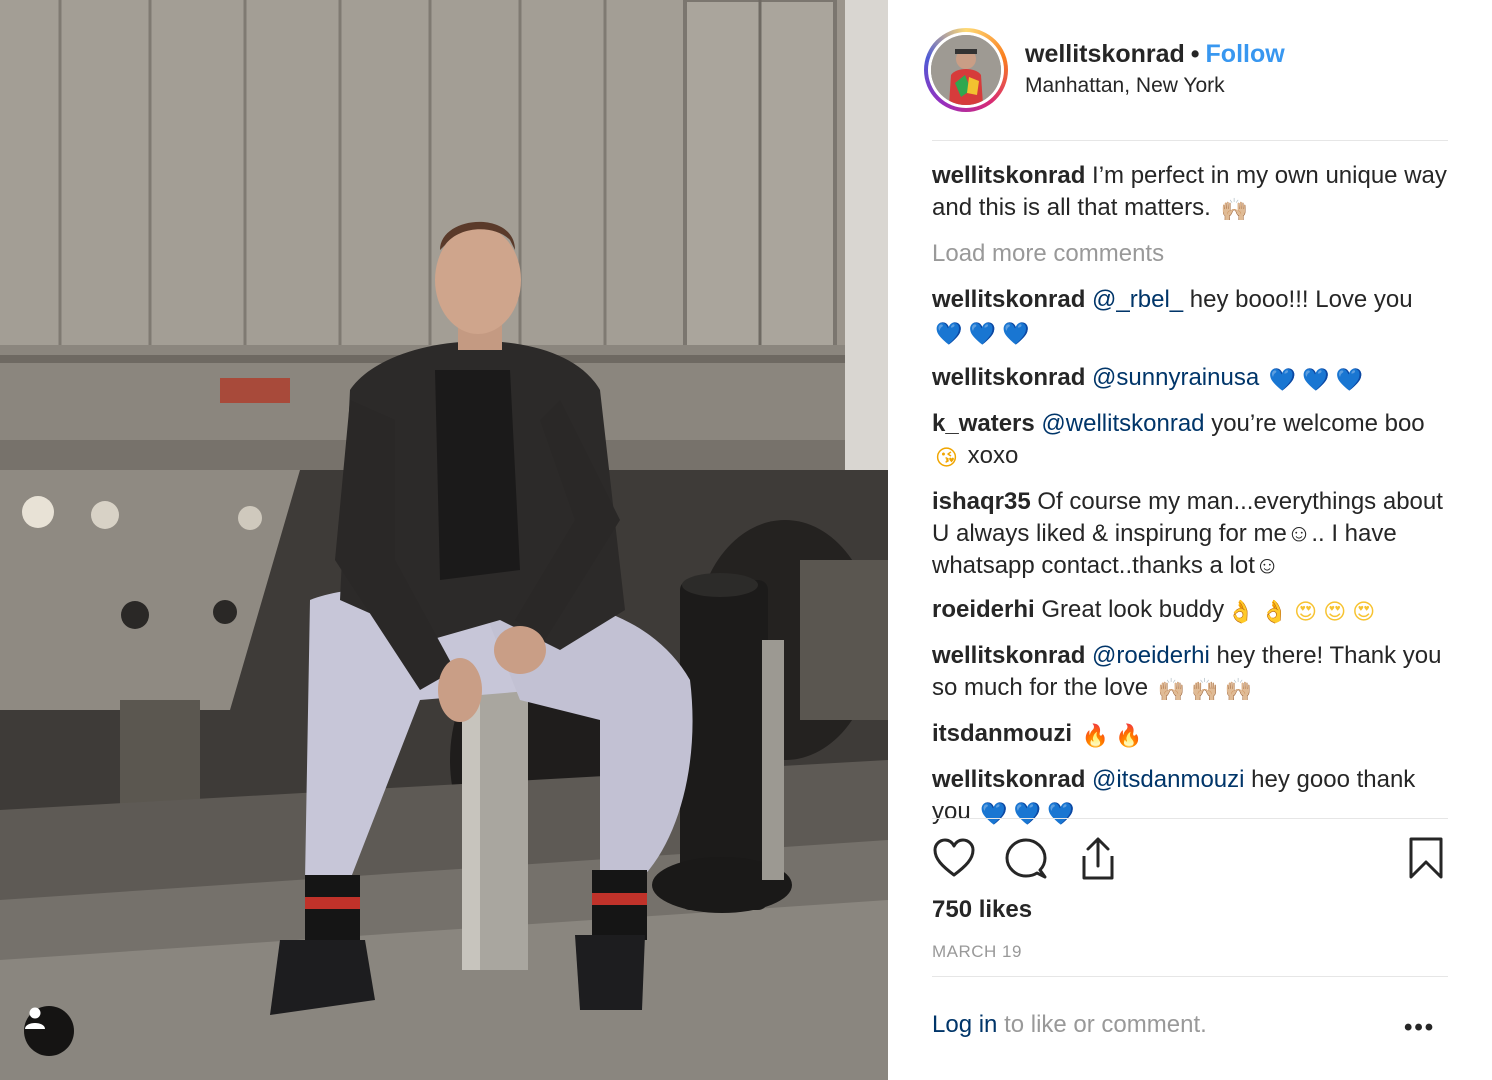 The height and width of the screenshot is (1080, 1492). Describe the element at coordinates (1301, 611) in the screenshot. I see `ok-hand-heart-eyes-emoji: 👌 👌 😍 😍 😍` at that location.